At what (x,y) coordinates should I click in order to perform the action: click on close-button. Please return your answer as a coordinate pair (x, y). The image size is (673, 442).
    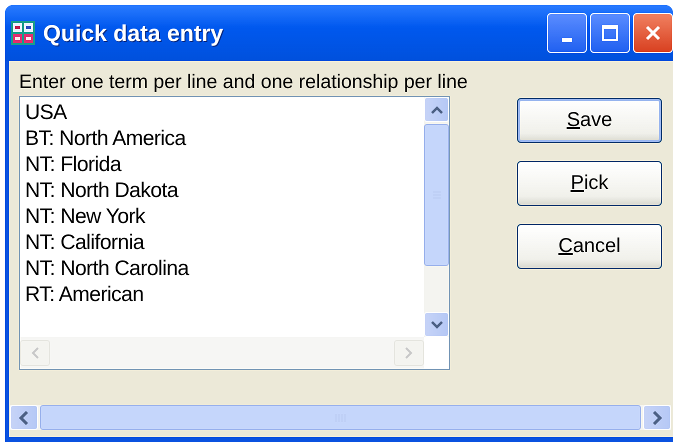
    Looking at the image, I should click on (653, 33).